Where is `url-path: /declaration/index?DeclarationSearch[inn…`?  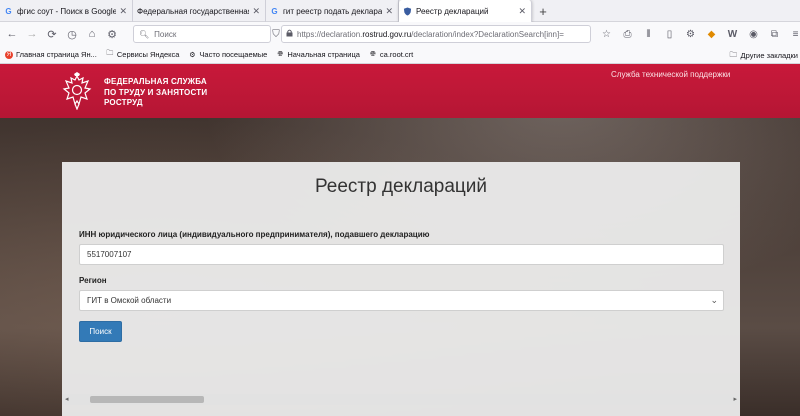 url-path: /declaration/index?DeclarationSearch[inn… is located at coordinates (487, 34).